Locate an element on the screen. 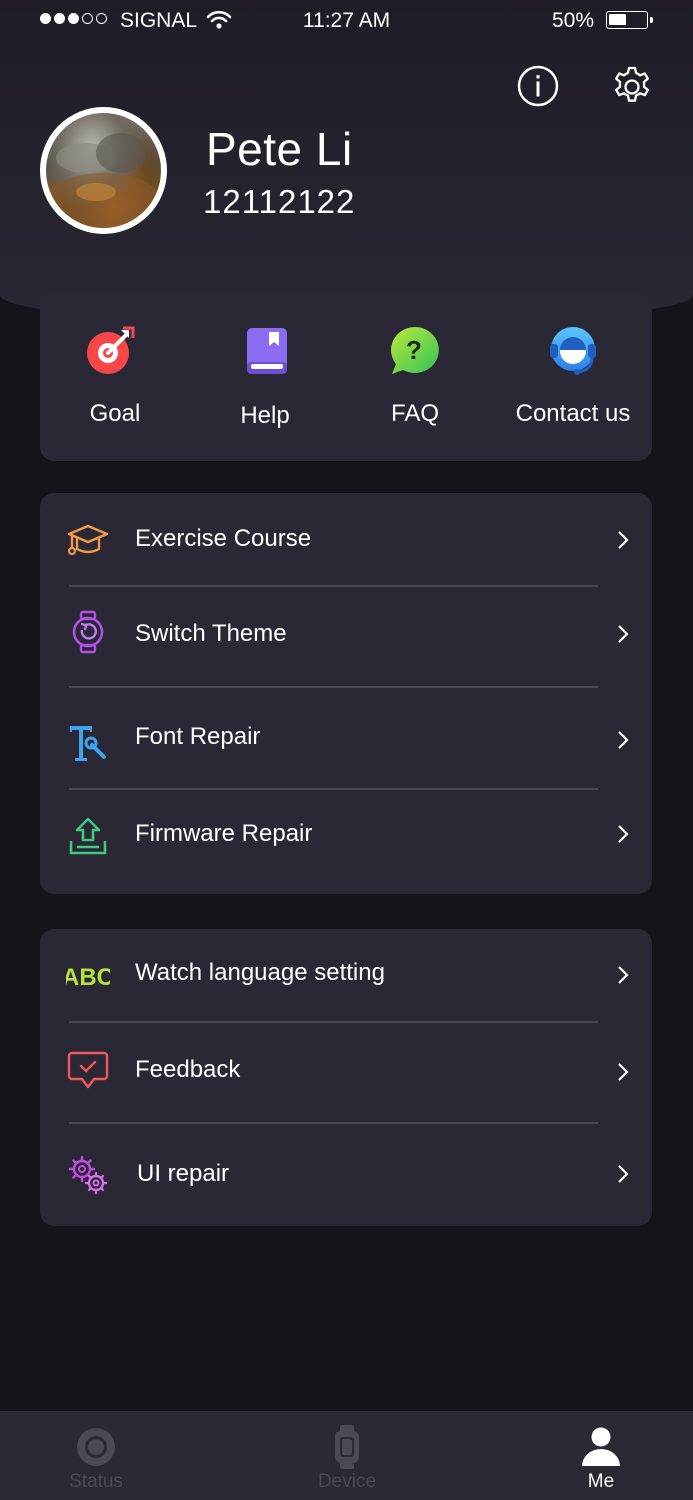  status-bar: SIGNAL 11:27 AM 50% is located at coordinates (346, 20).